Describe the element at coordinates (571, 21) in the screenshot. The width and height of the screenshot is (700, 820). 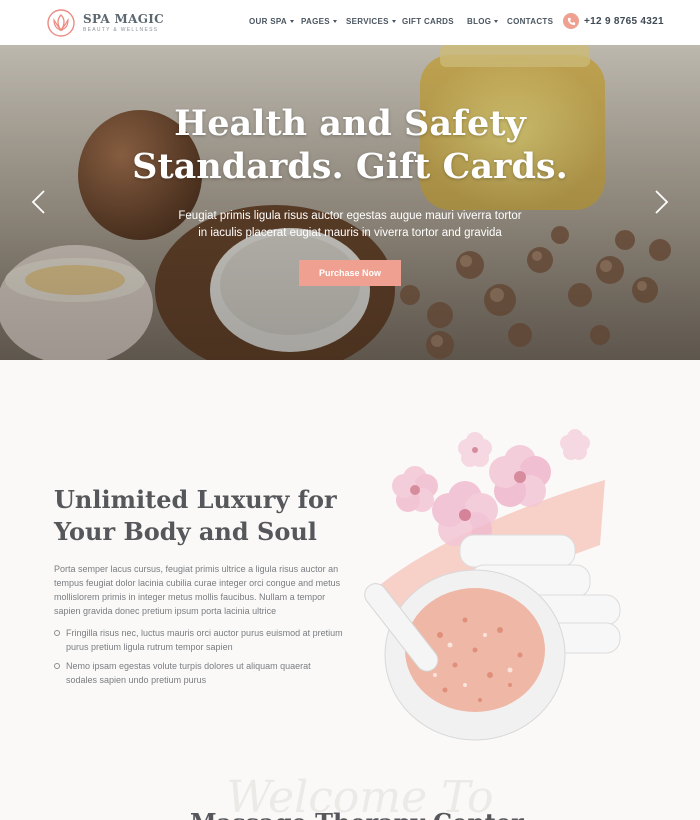
I see `phone-icon` at that location.